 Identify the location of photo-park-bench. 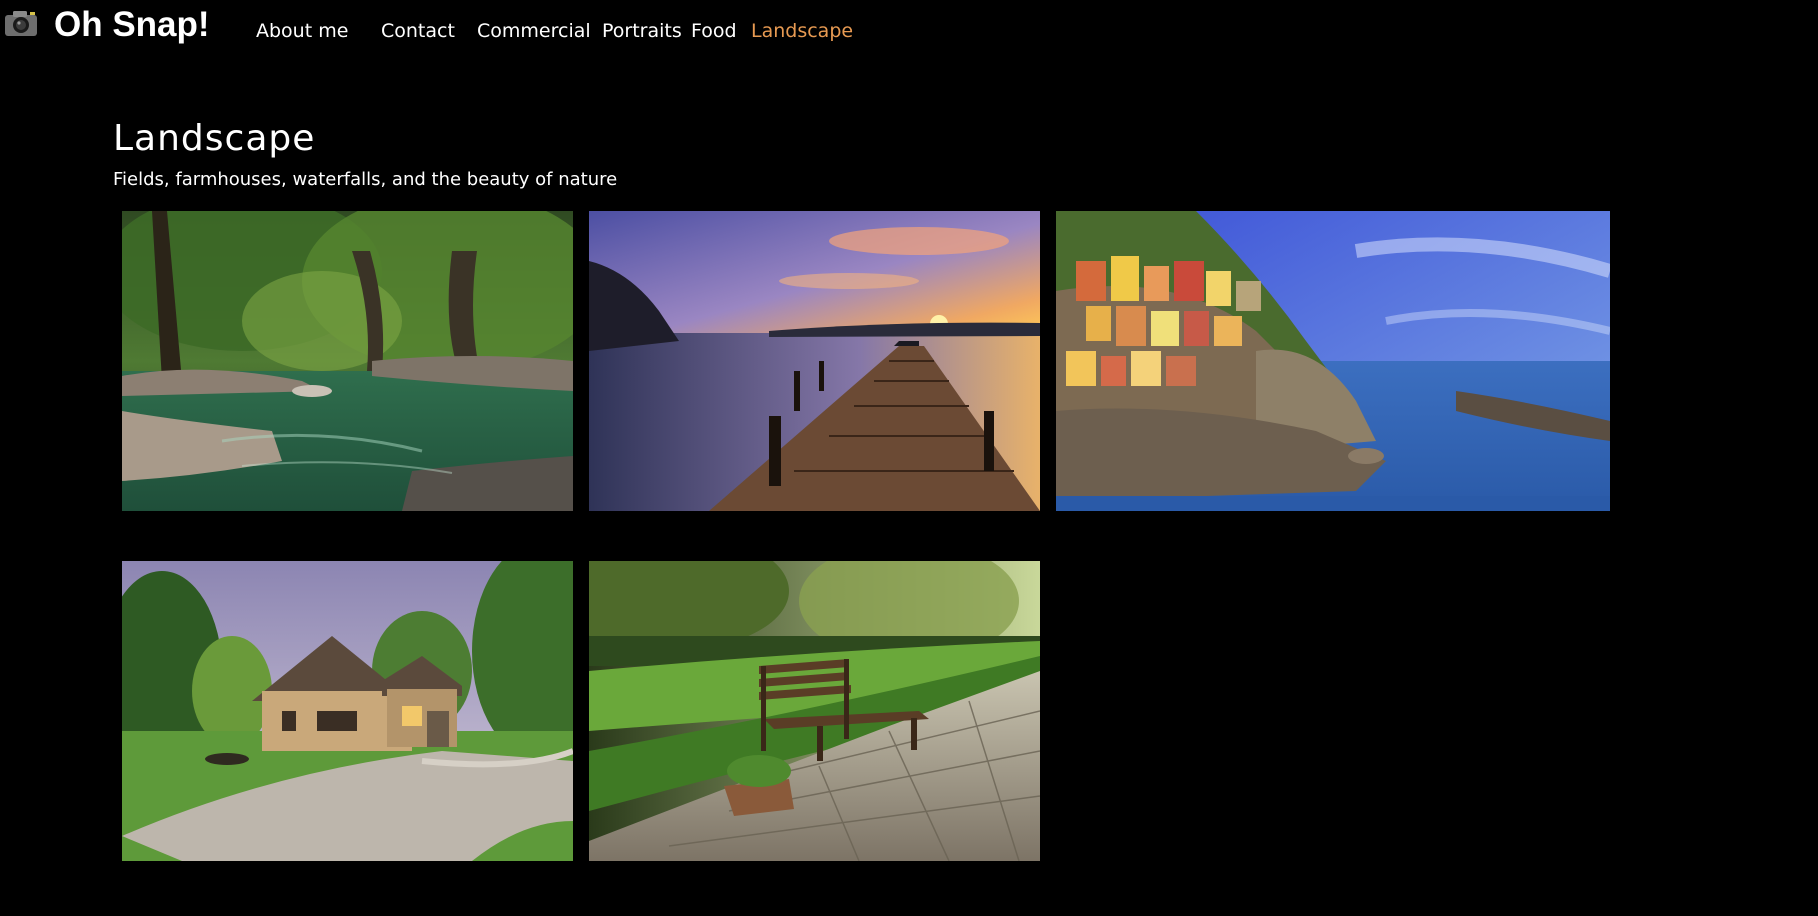
(814, 711).